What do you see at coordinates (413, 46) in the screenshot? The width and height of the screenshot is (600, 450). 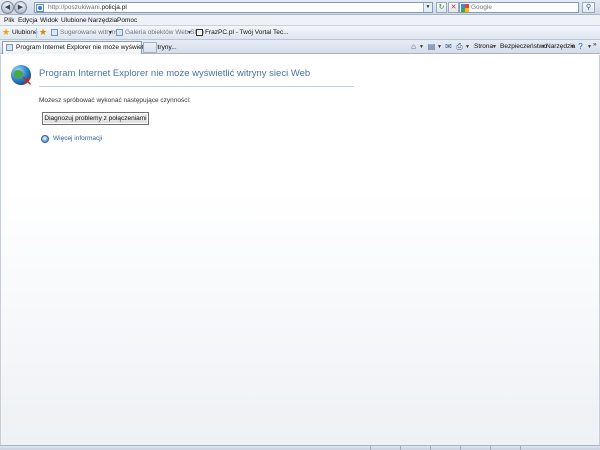 I see `home-icon: ⌂` at bounding box center [413, 46].